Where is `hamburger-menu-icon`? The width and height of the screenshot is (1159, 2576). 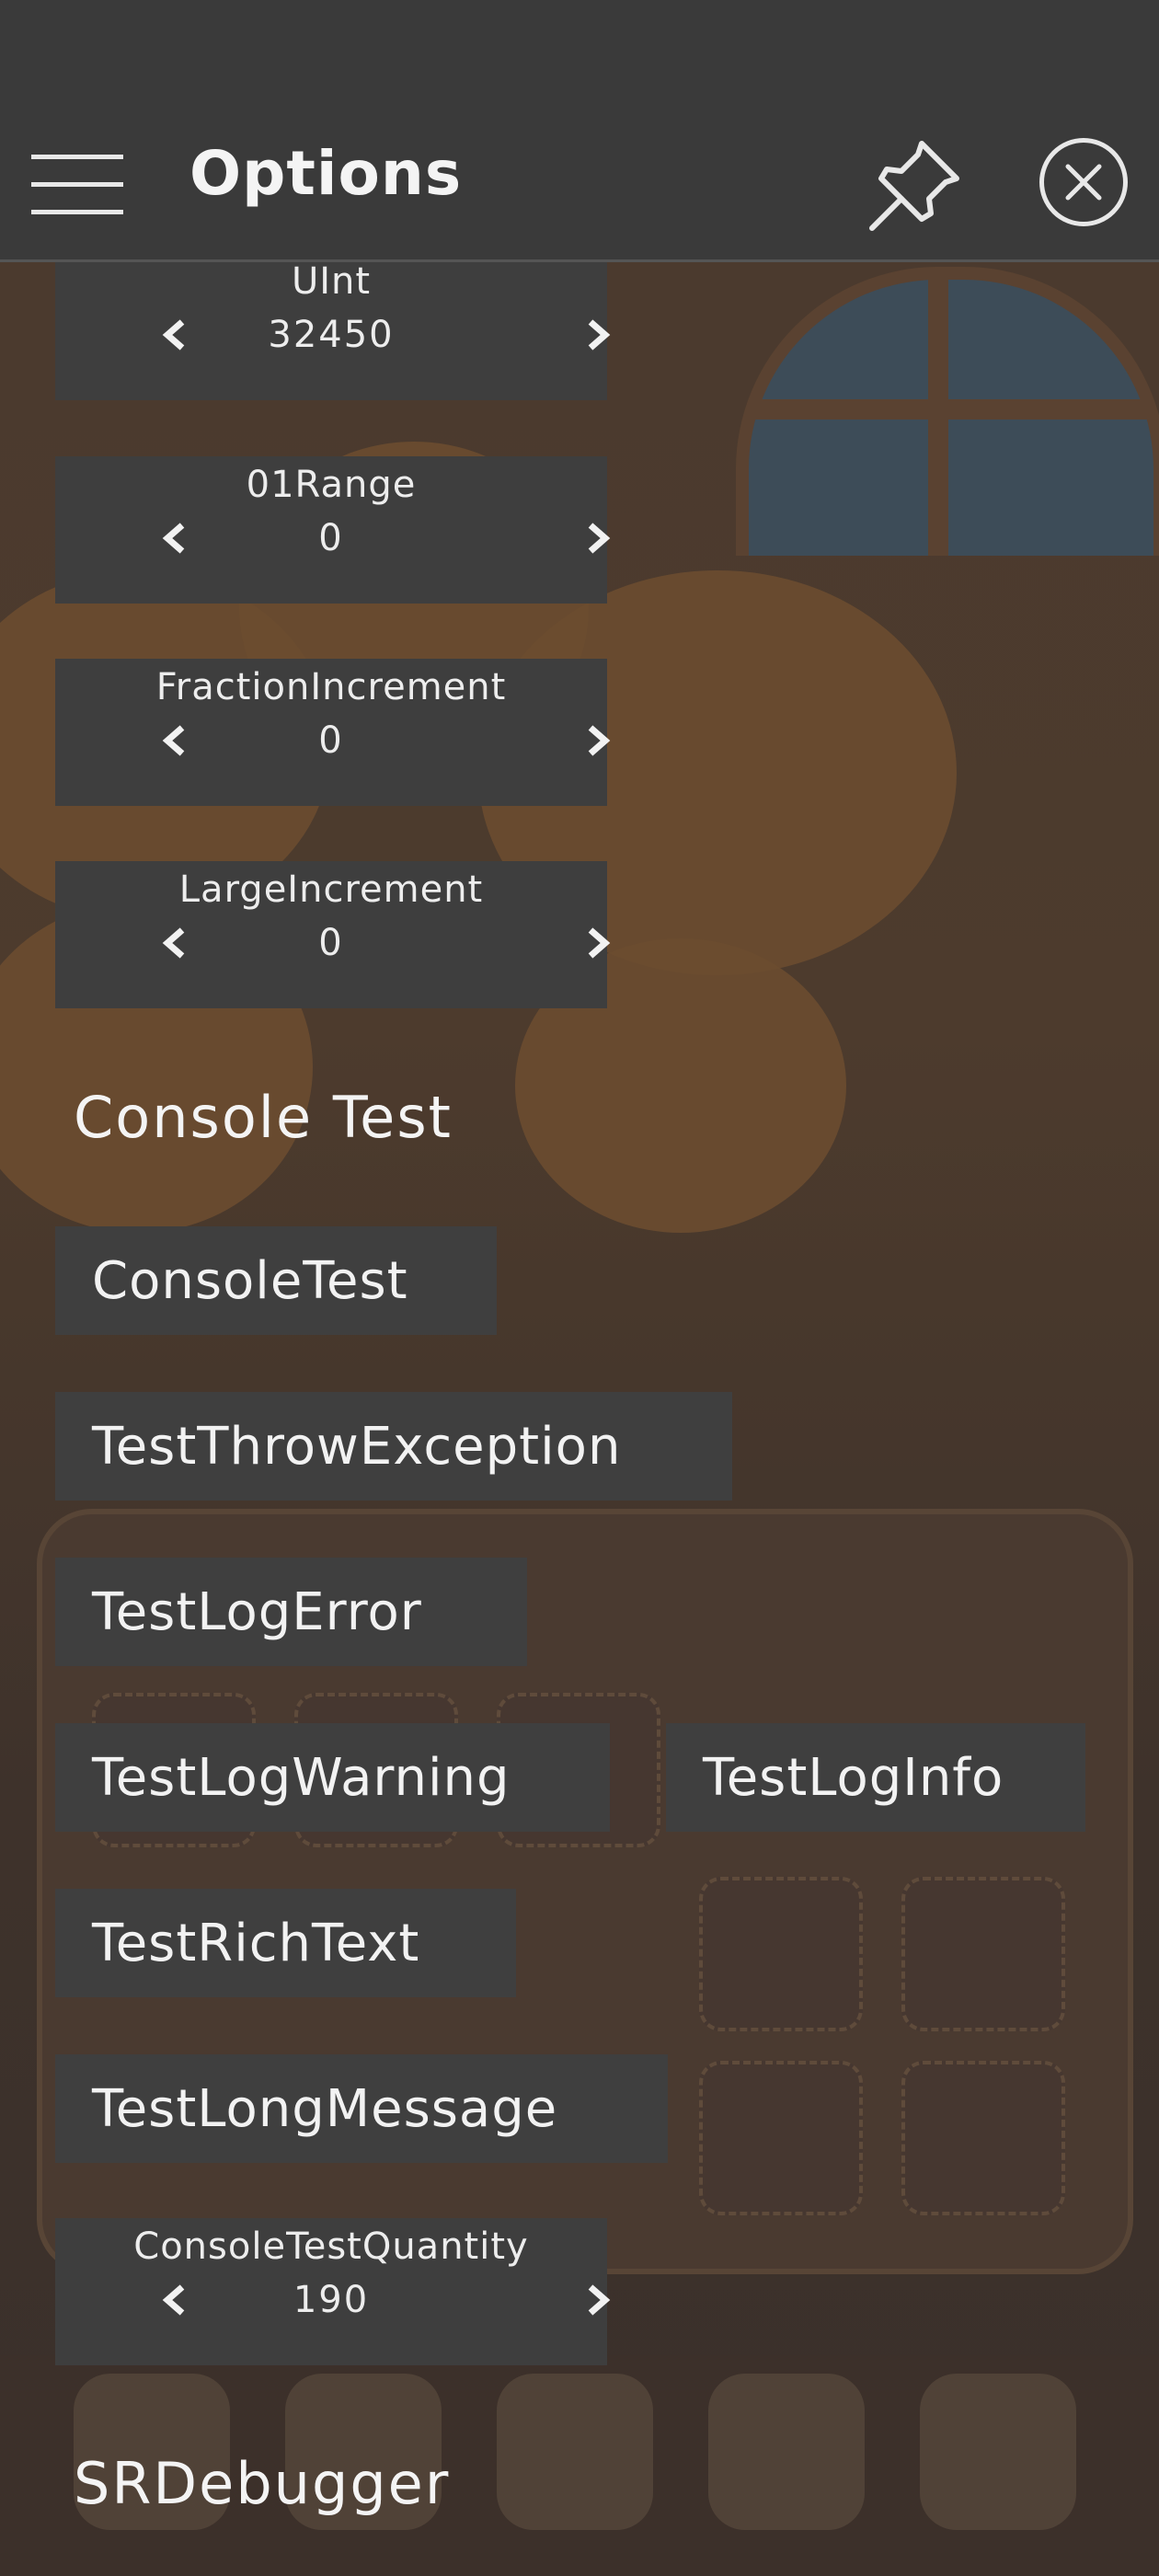
hamburger-menu-icon is located at coordinates (77, 185).